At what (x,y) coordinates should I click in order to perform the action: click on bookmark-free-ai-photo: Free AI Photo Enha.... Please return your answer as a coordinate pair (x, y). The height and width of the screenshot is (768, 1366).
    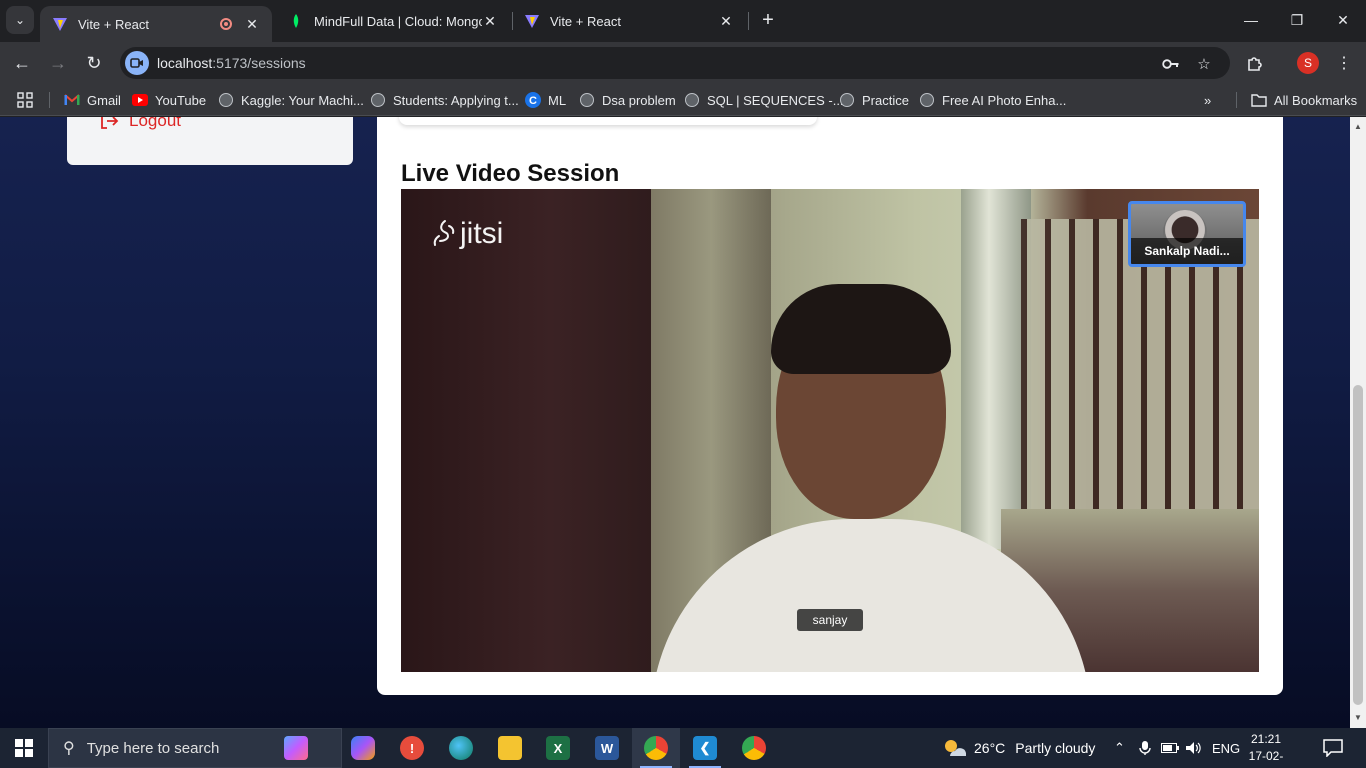
    Looking at the image, I should click on (992, 100).